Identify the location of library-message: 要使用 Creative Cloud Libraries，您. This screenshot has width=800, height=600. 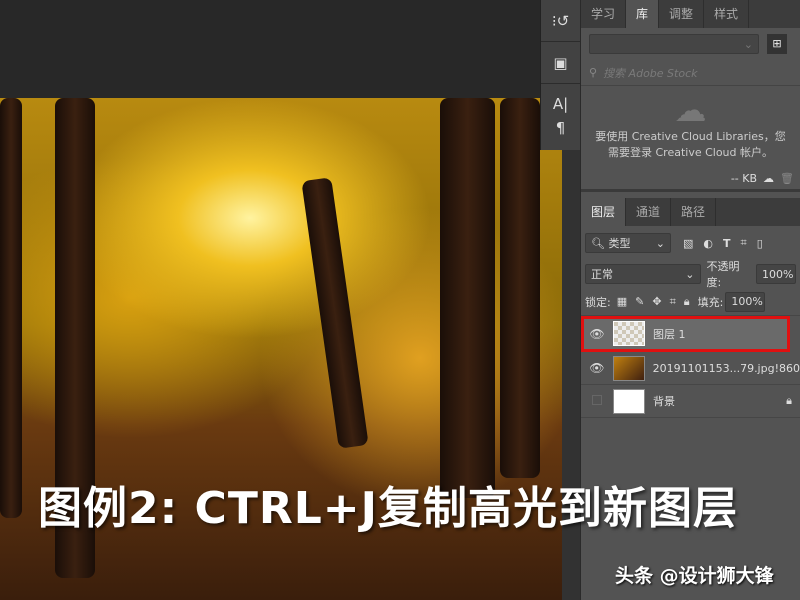
(690, 136).